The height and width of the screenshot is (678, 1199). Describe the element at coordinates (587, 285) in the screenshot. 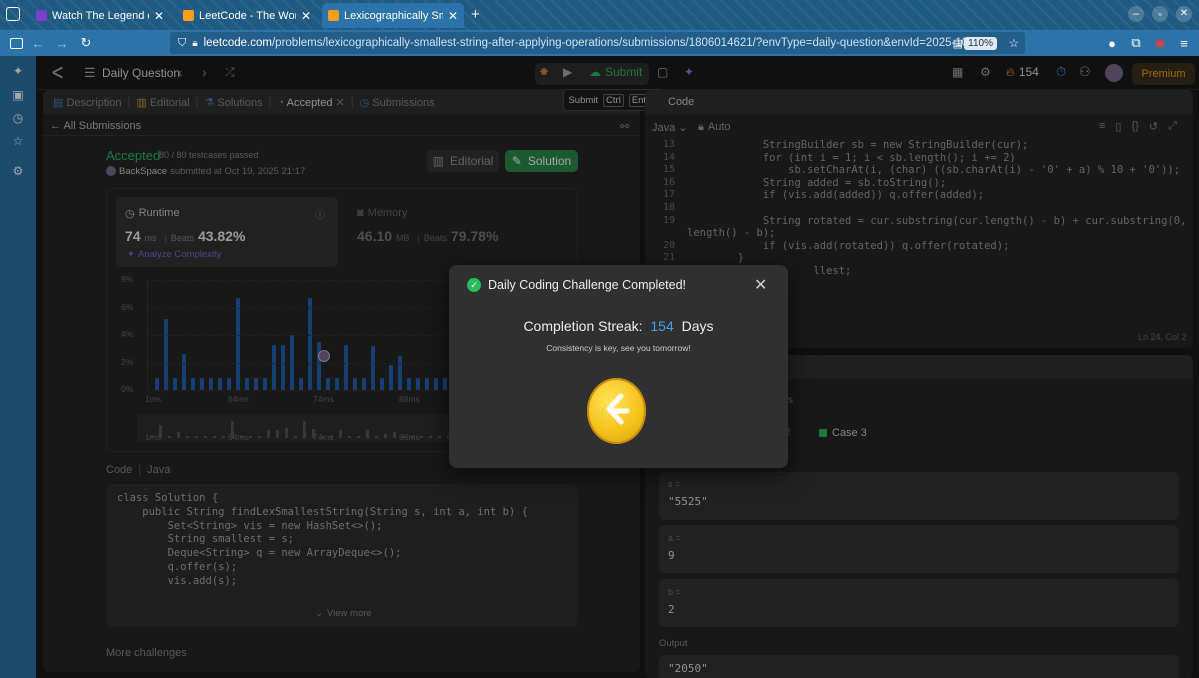

I see `modal-title: Daily Coding Challenge Completed!` at that location.